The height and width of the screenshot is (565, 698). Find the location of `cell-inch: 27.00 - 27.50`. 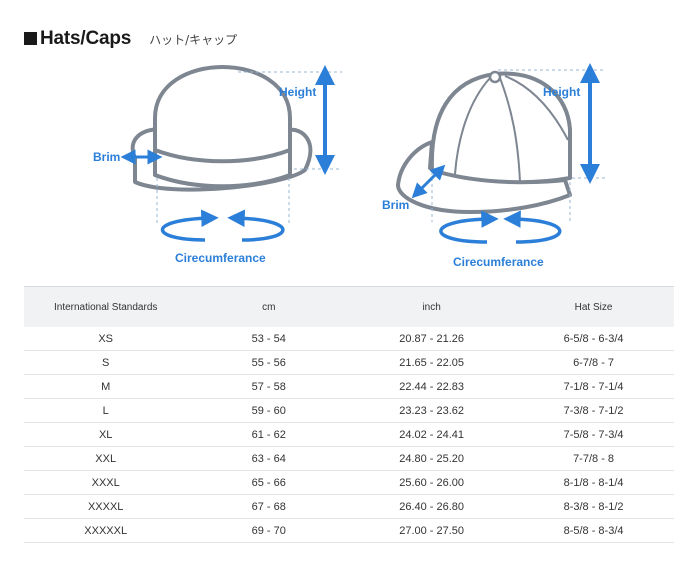

cell-inch: 27.00 - 27.50 is located at coordinates (432, 530).